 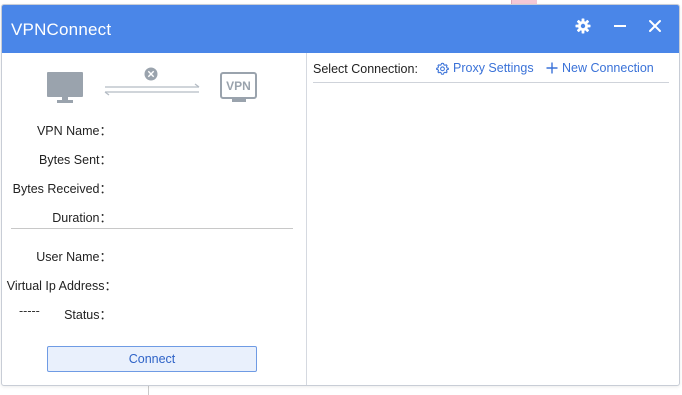 I want to click on gear-icon, so click(x=583, y=26).